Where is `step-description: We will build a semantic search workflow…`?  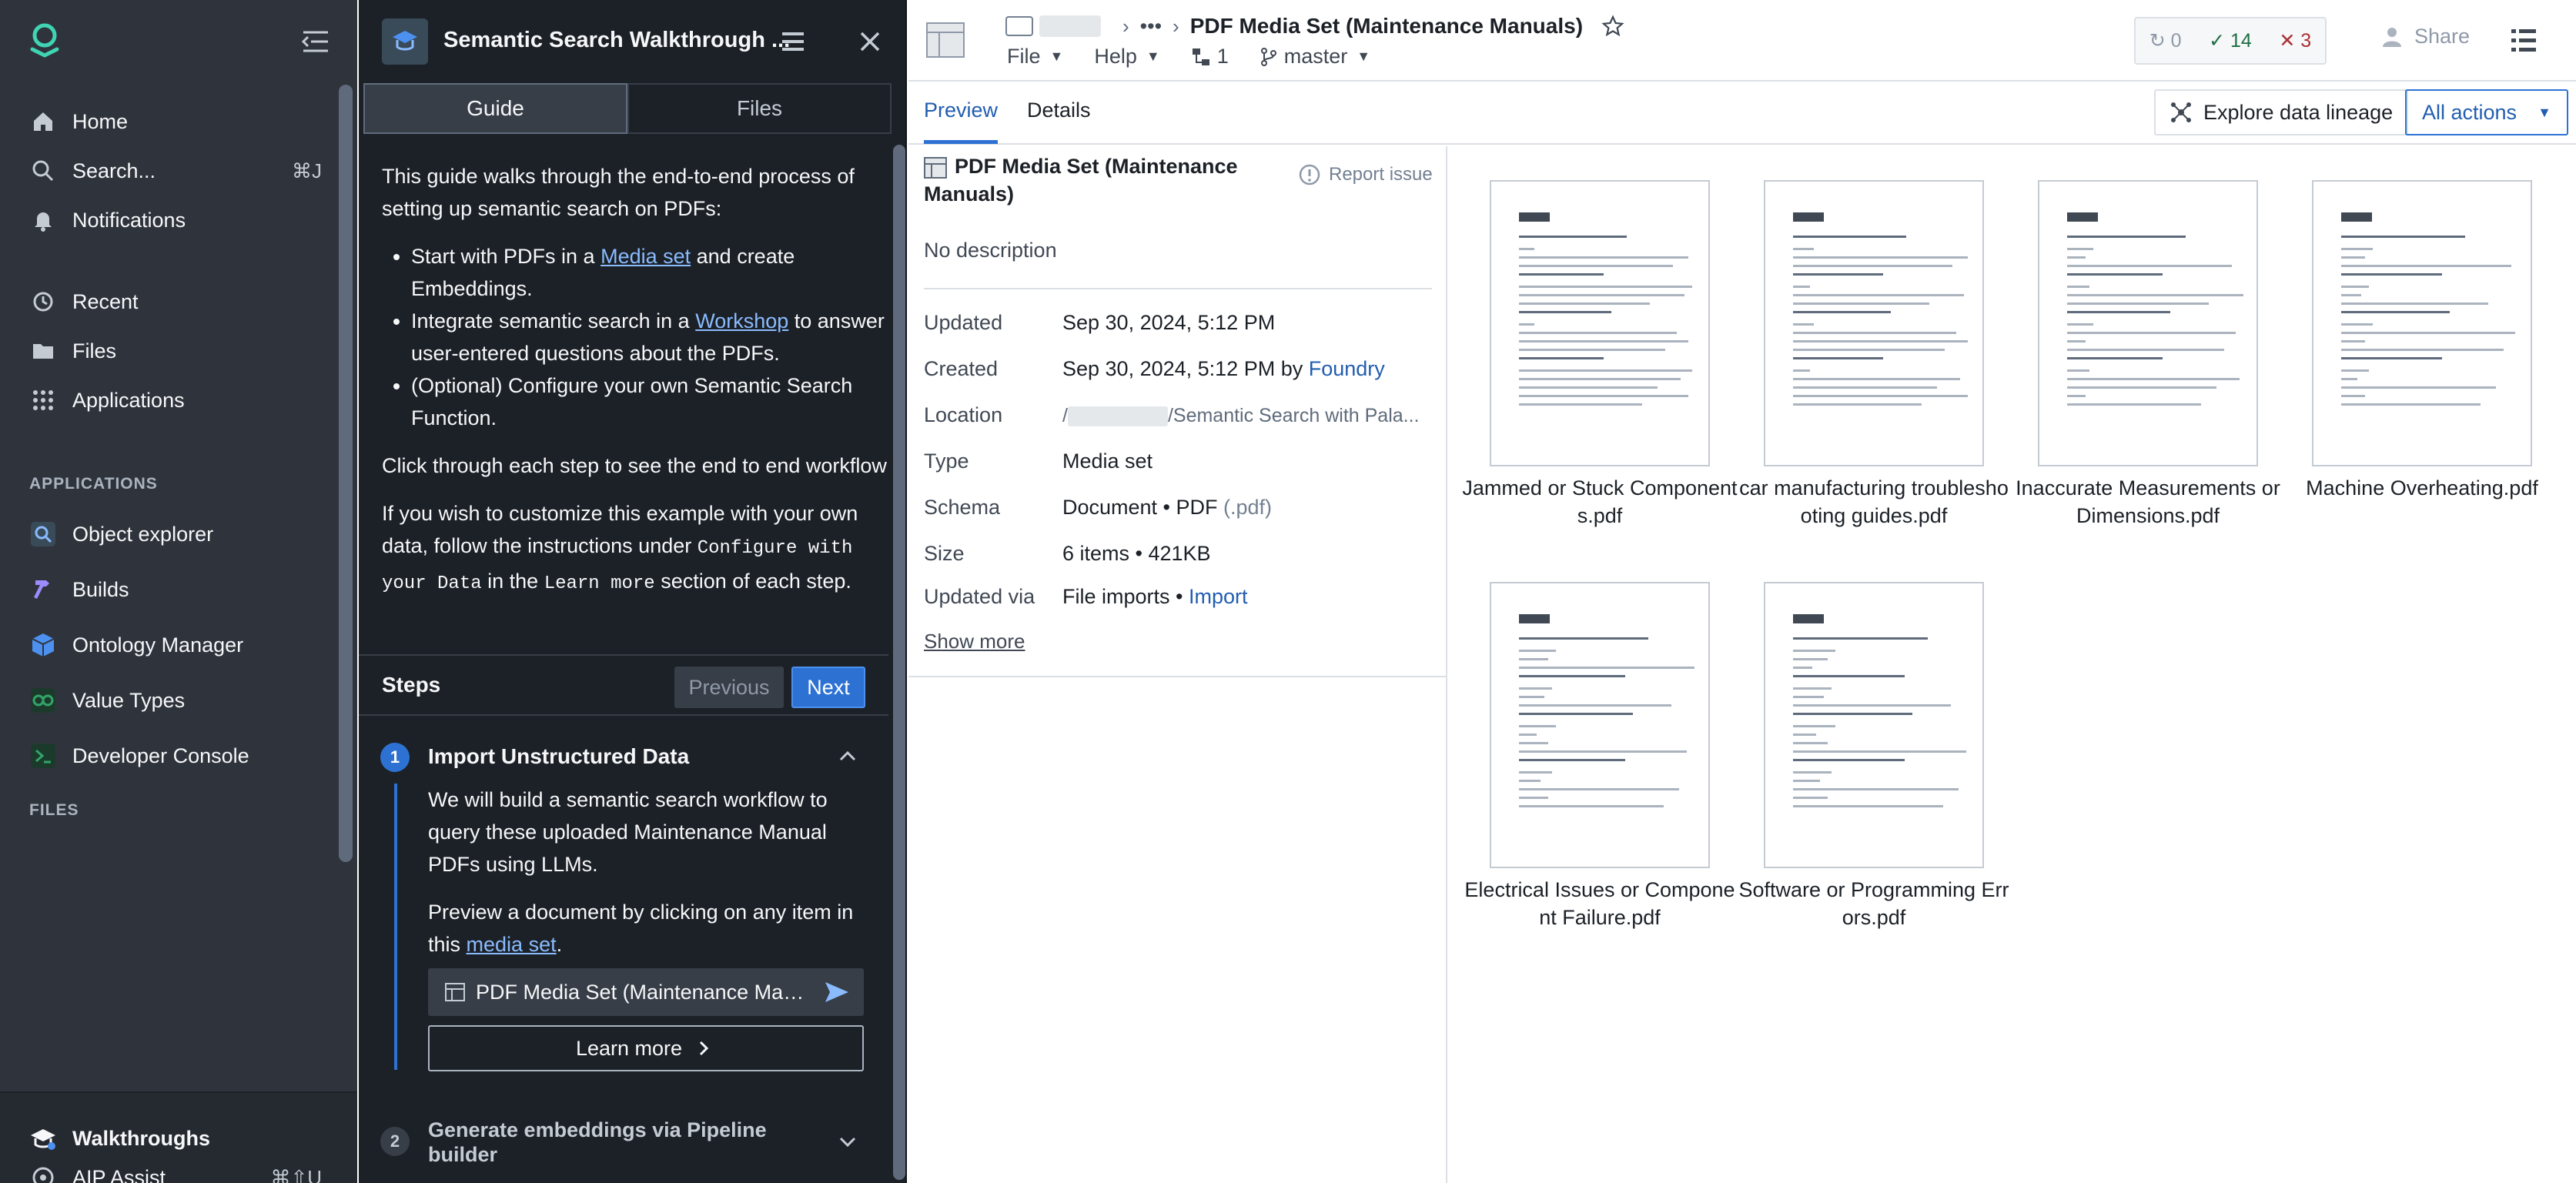 step-description: We will build a semantic search workflow… is located at coordinates (628, 832).